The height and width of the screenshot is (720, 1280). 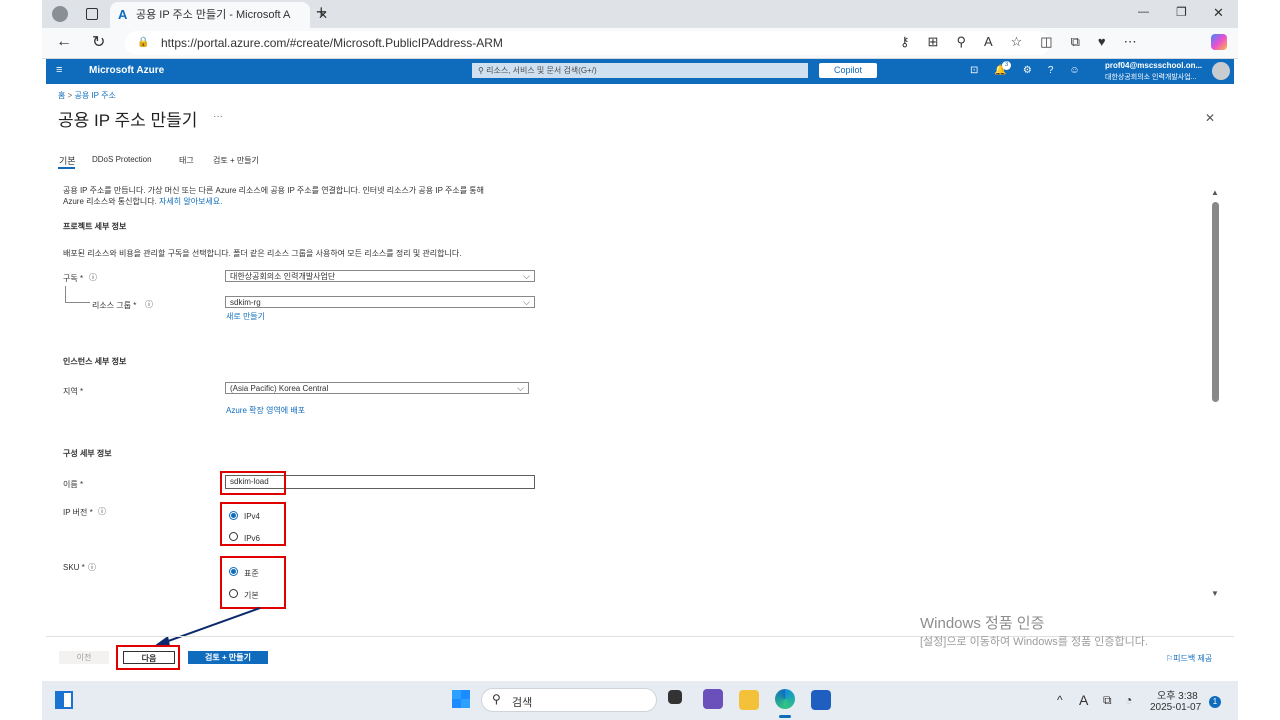 I want to click on ime-indicator: A, so click(x=1083, y=700).